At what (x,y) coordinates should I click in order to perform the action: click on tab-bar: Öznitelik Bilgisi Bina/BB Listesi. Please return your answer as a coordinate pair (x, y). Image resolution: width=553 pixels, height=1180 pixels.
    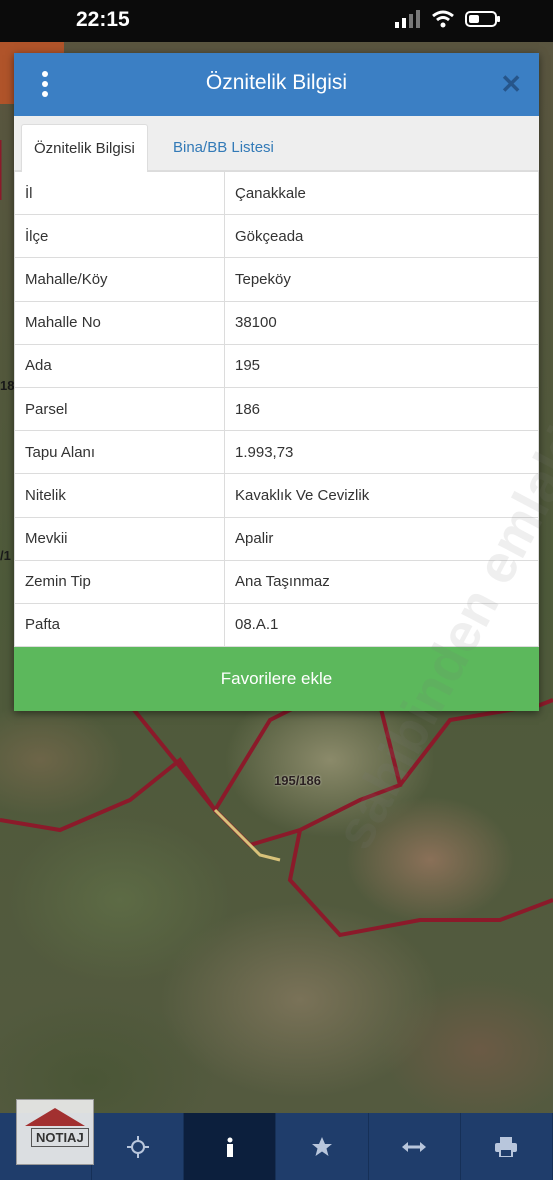
    Looking at the image, I should click on (276, 144).